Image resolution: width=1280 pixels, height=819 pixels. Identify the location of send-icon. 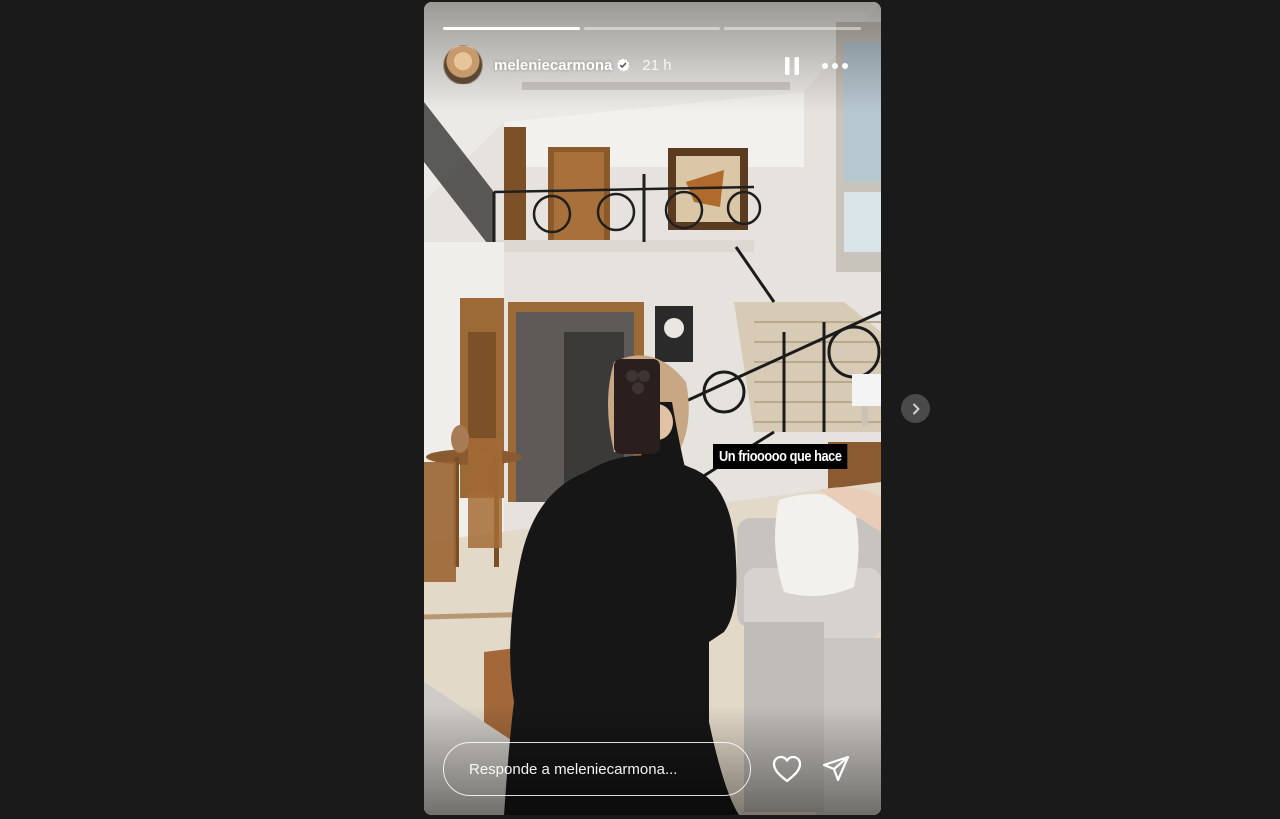
(836, 768).